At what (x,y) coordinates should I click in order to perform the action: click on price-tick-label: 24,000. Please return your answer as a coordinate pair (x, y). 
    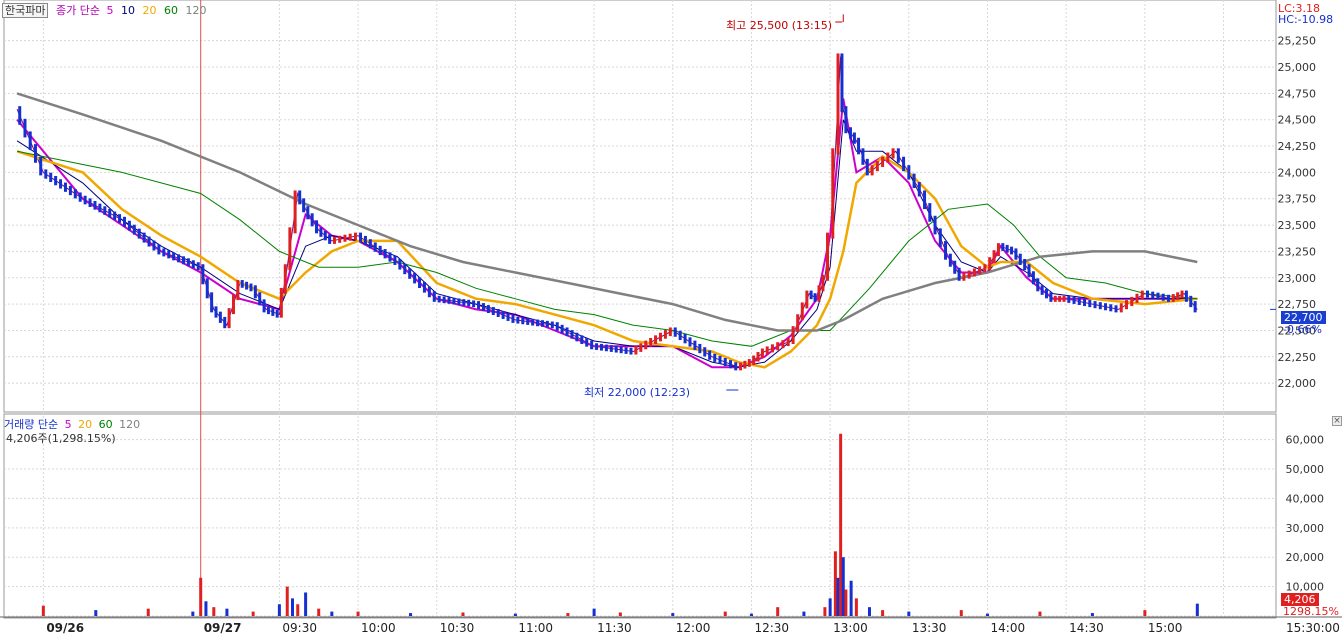
    Looking at the image, I should click on (1297, 172).